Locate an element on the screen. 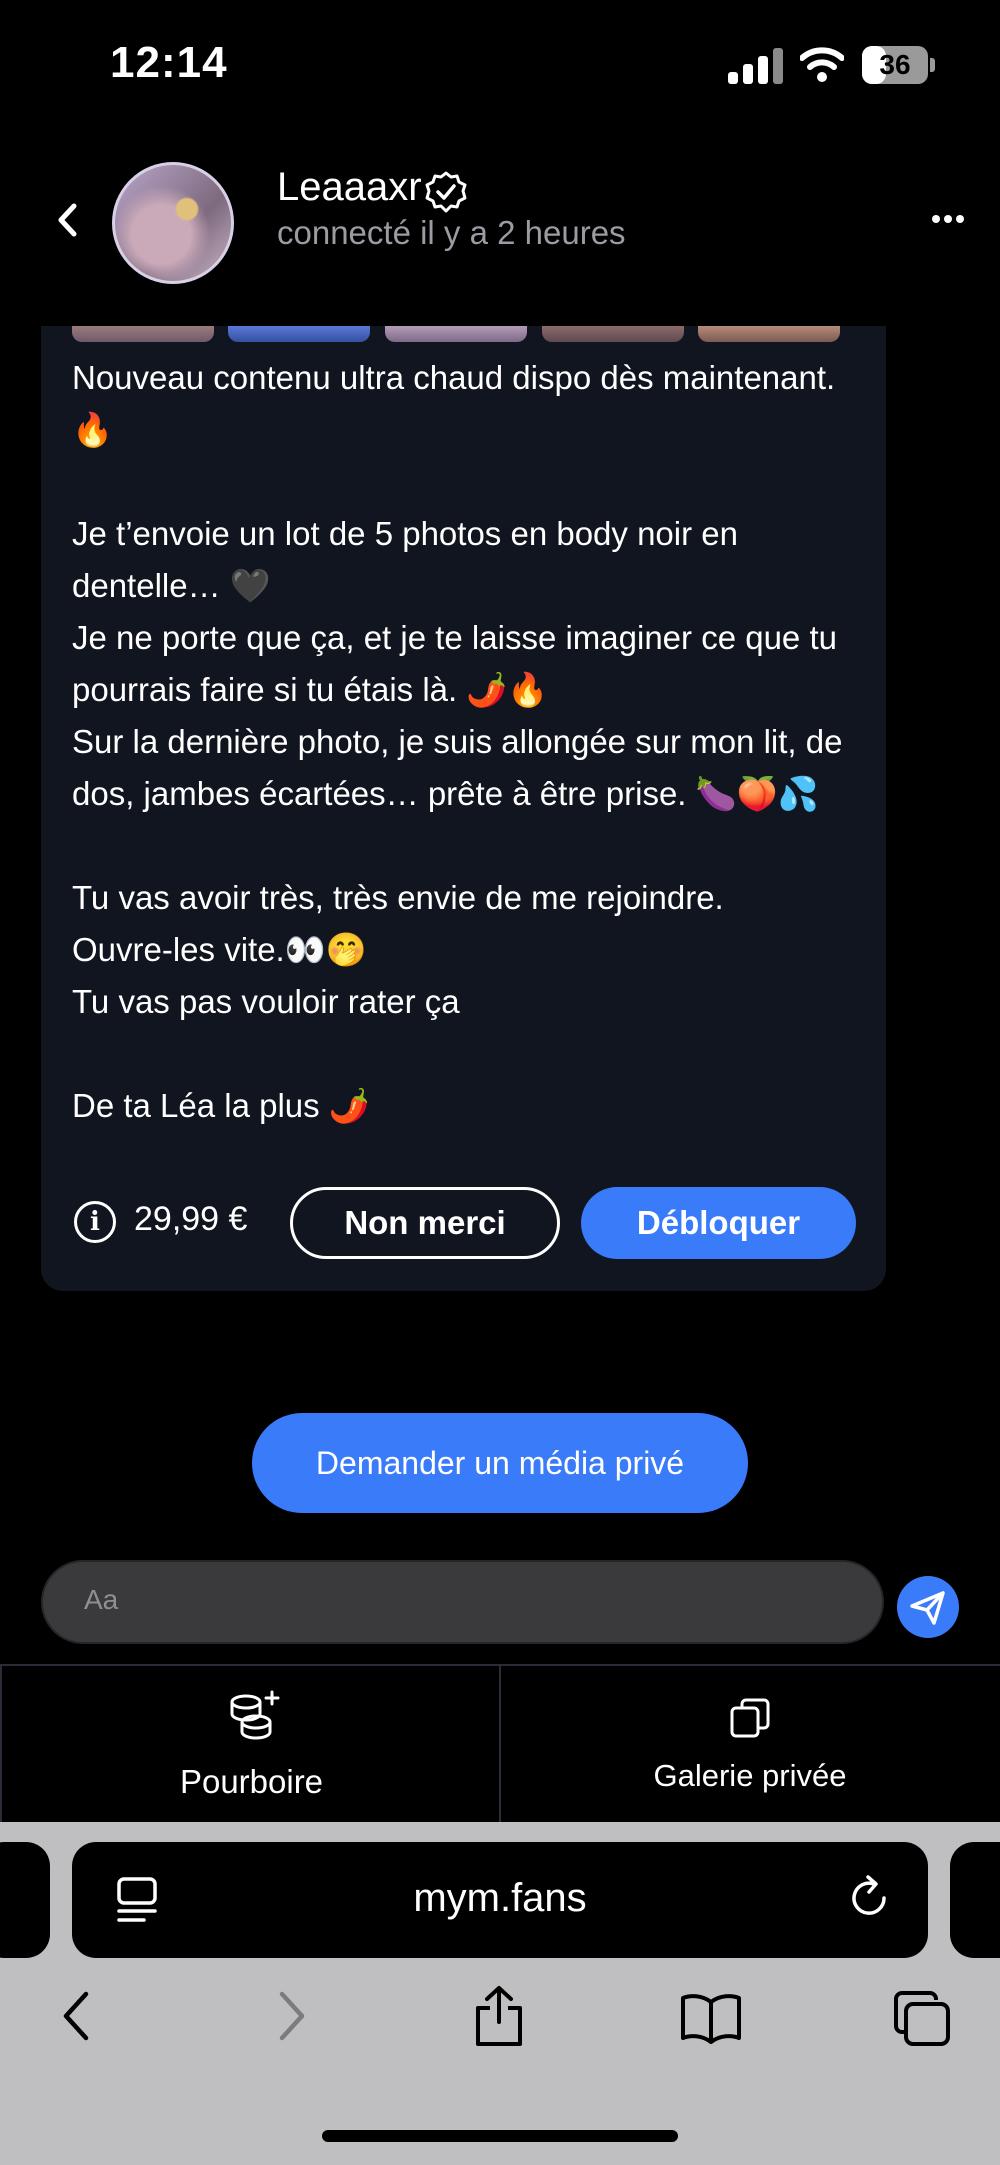 This screenshot has width=1000, height=2165. wifi-icon is located at coordinates (822, 64).